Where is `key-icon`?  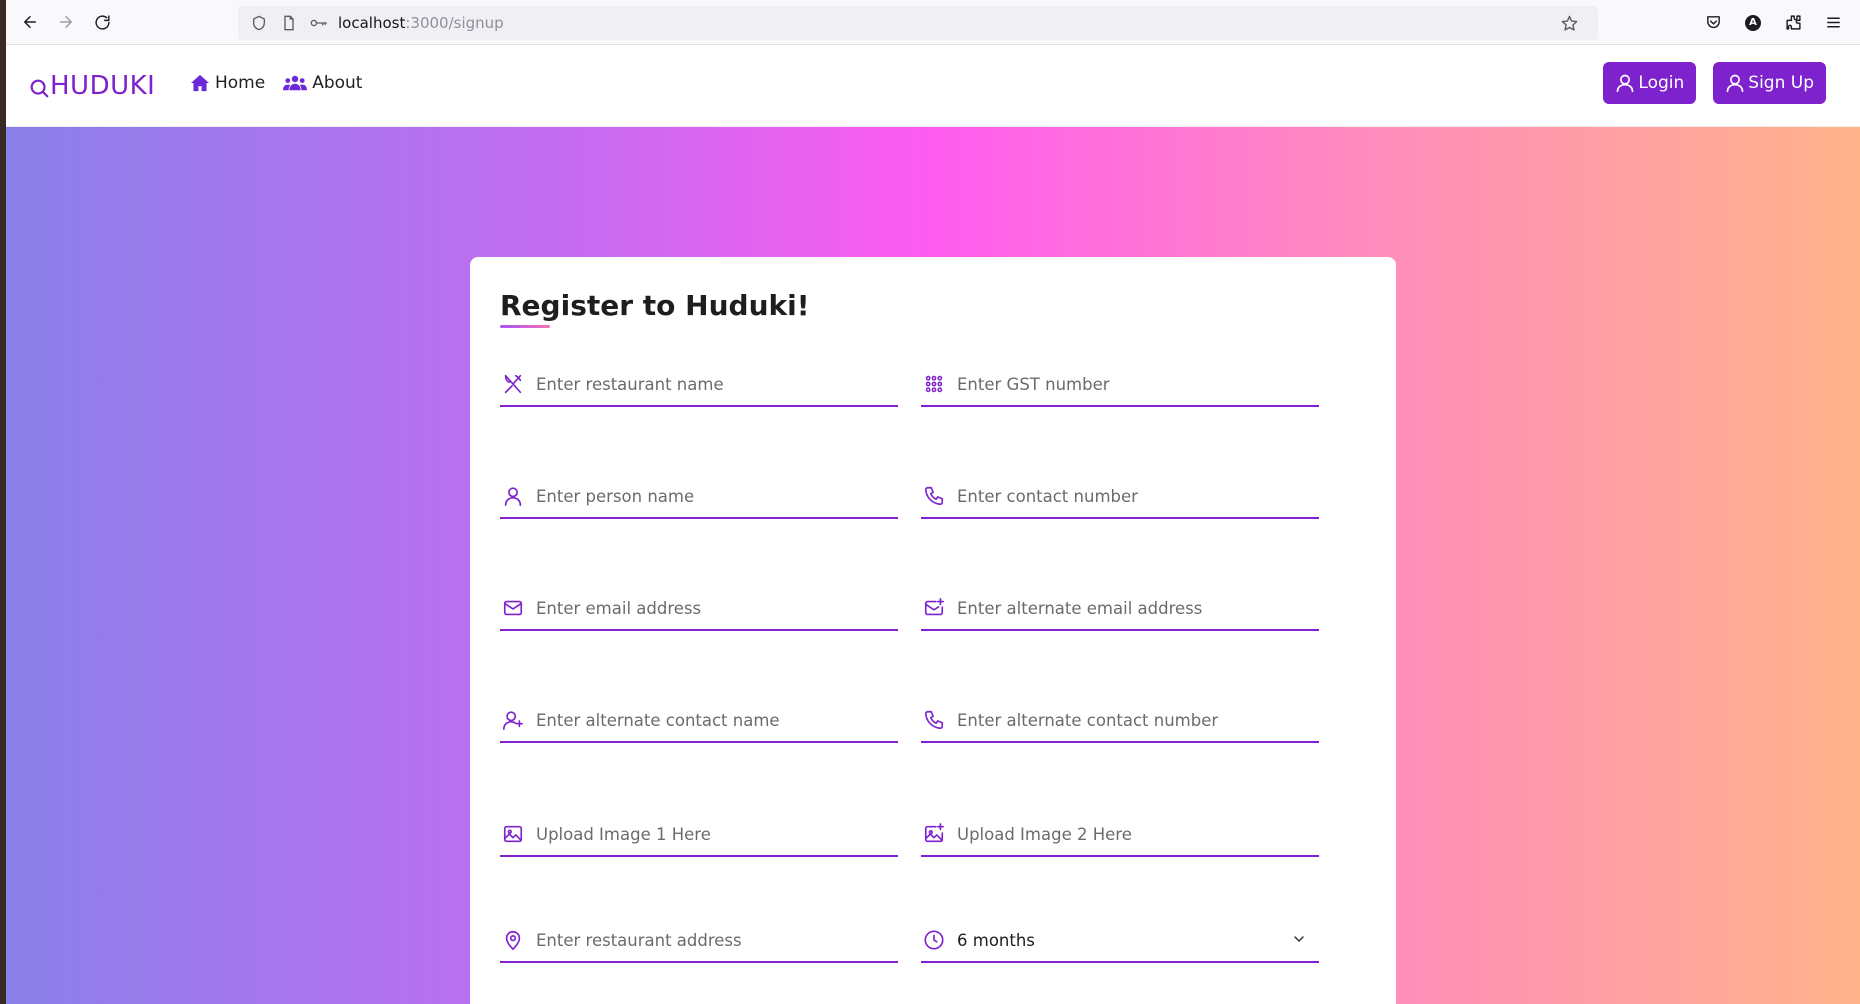 key-icon is located at coordinates (319, 23).